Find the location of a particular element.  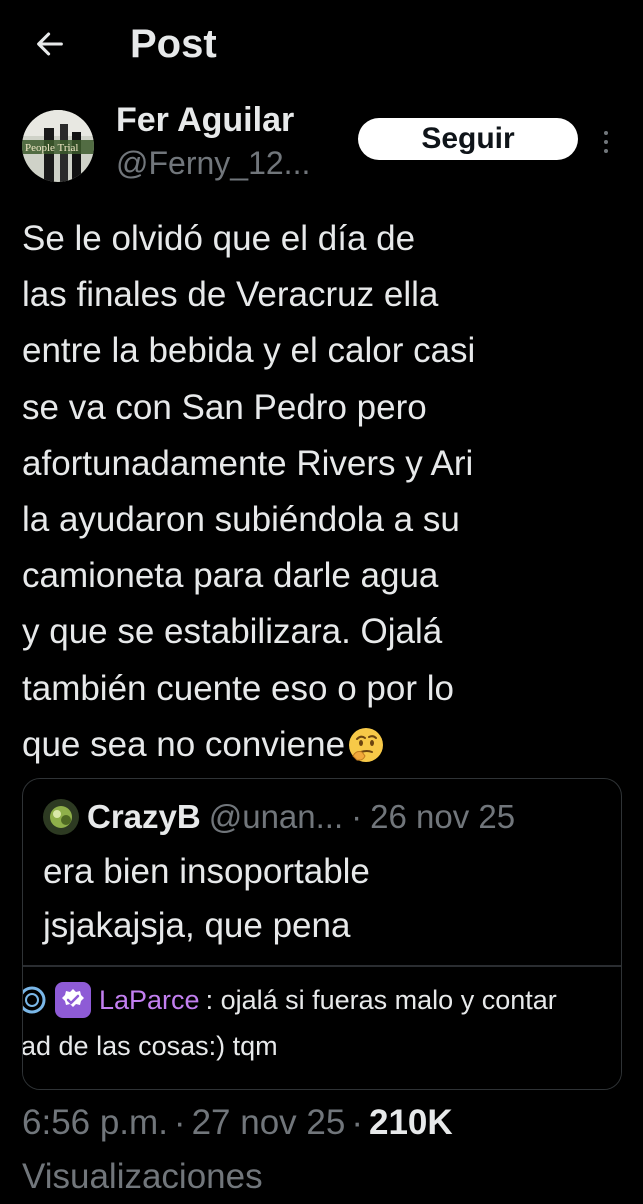

tweet-line: que sea no conviene is located at coordinates (184, 744).